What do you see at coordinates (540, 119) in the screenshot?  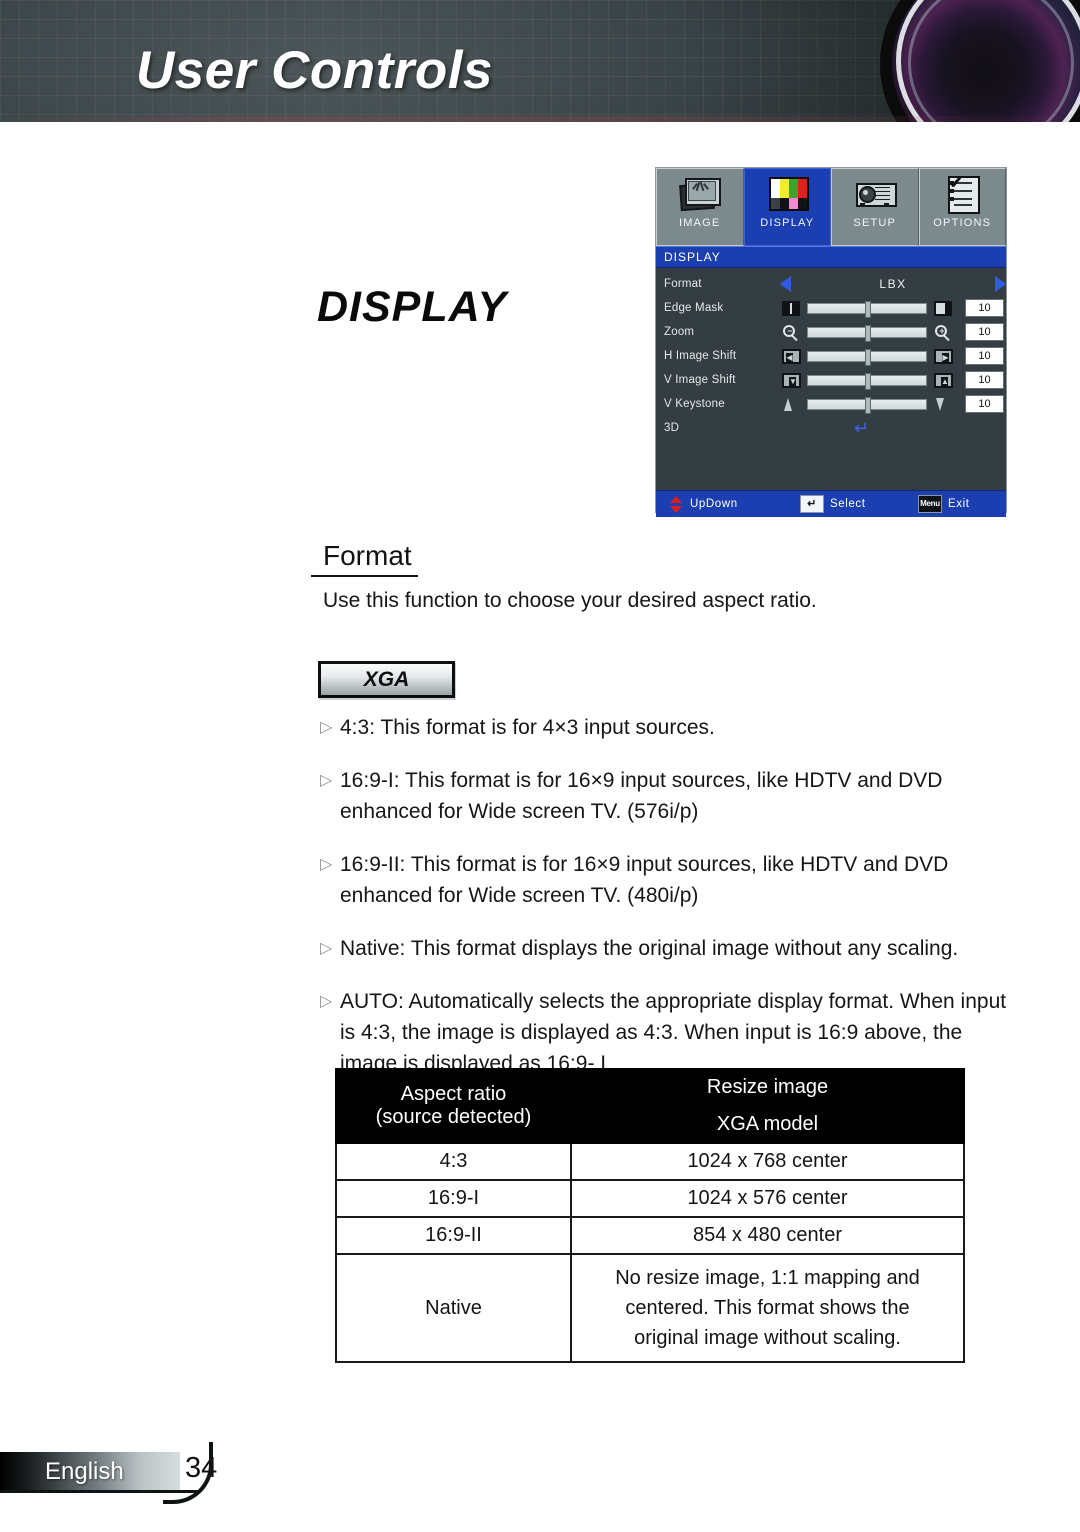 I see `header-bottom-sheen` at bounding box center [540, 119].